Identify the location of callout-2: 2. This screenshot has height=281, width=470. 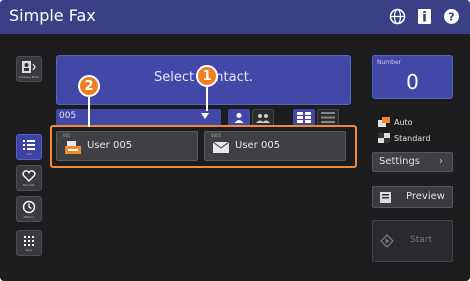
(89, 86).